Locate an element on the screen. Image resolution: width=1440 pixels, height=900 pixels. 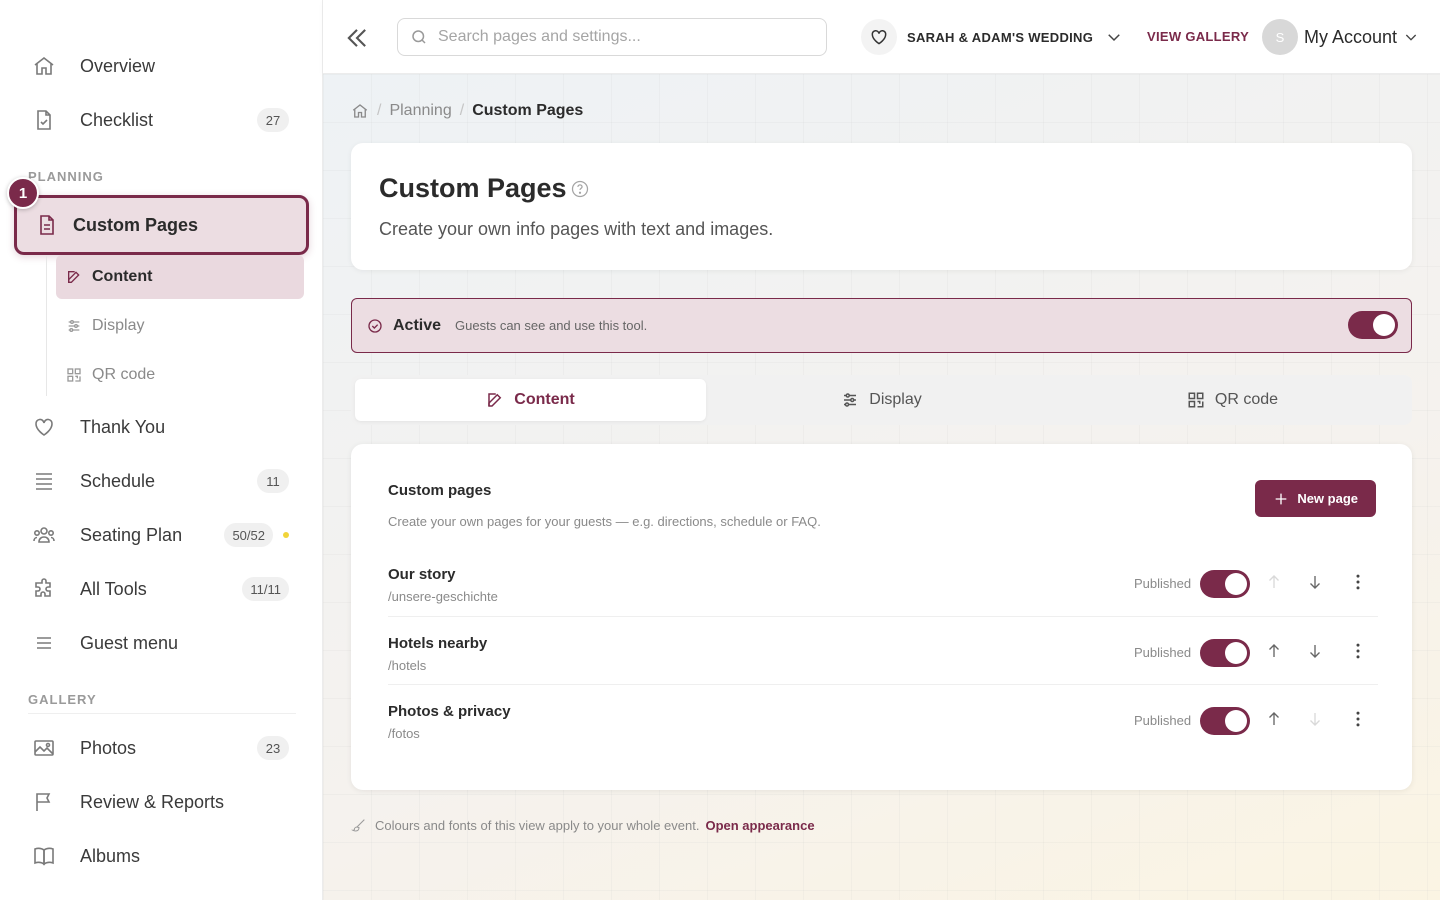
page-row: Photos & privacy /fotos Published is located at coordinates (883, 718).